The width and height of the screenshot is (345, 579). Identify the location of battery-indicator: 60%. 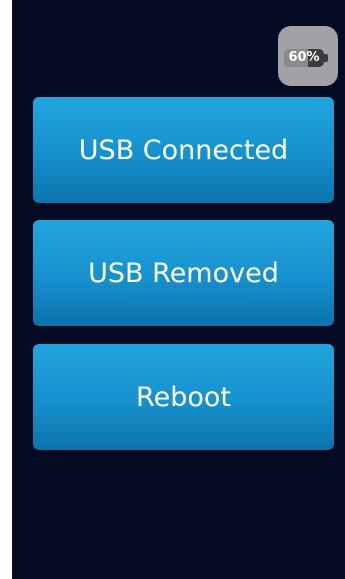
(308, 56).